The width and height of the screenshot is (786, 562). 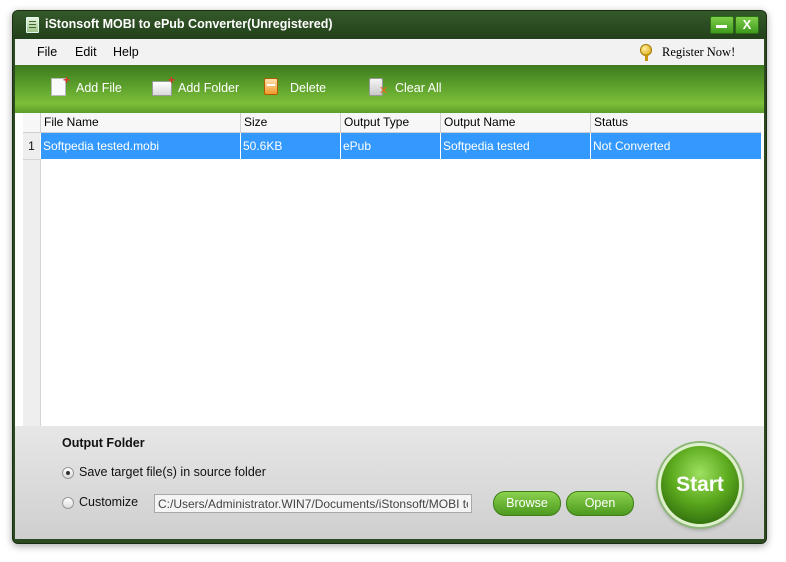 What do you see at coordinates (163, 84) in the screenshot?
I see `add-folder-icon` at bounding box center [163, 84].